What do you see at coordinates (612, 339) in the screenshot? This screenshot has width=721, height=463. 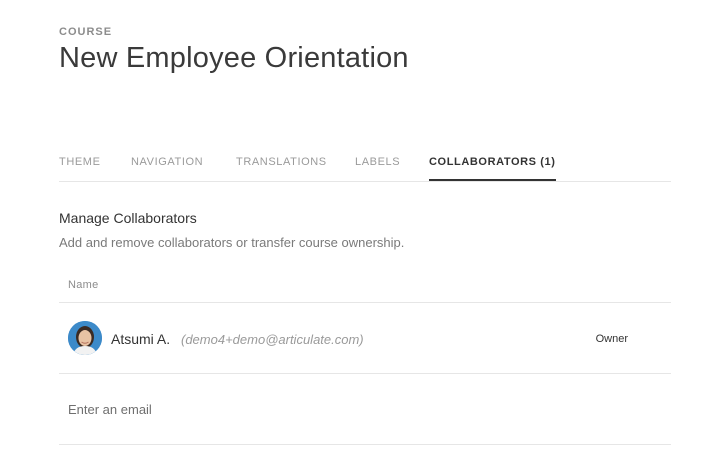 I see `collaborator-role: Owner` at bounding box center [612, 339].